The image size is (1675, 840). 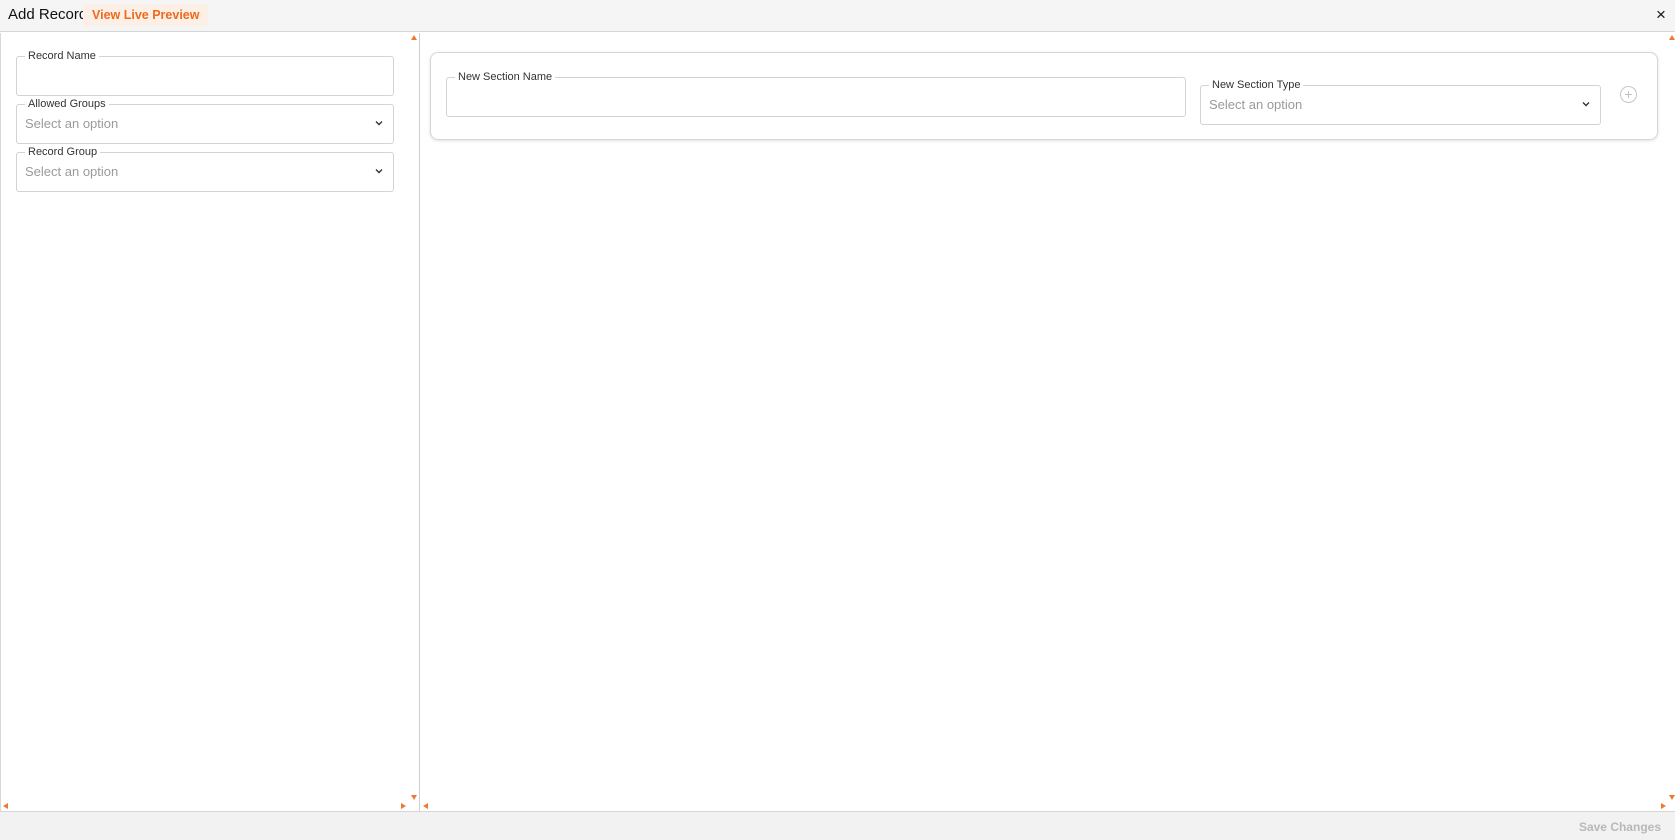 What do you see at coordinates (837, 16) in the screenshot?
I see `dialog-header: Add Record View Live Preview ×` at bounding box center [837, 16].